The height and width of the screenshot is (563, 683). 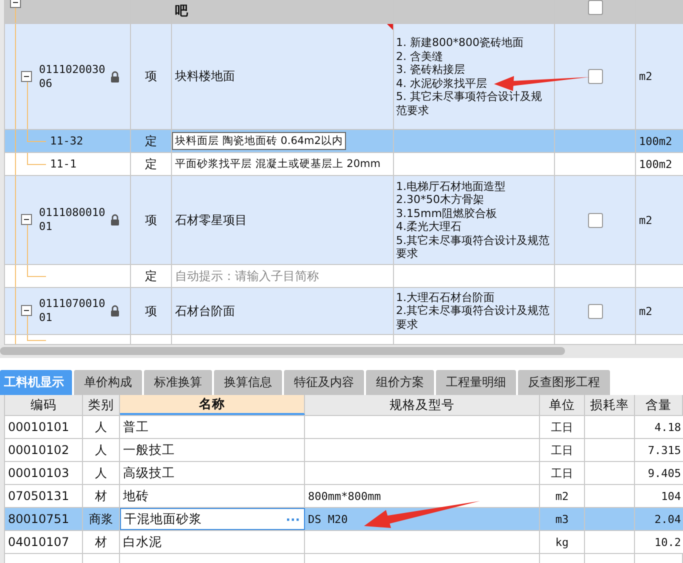 What do you see at coordinates (293, 519) in the screenshot?
I see `more-button: ···` at bounding box center [293, 519].